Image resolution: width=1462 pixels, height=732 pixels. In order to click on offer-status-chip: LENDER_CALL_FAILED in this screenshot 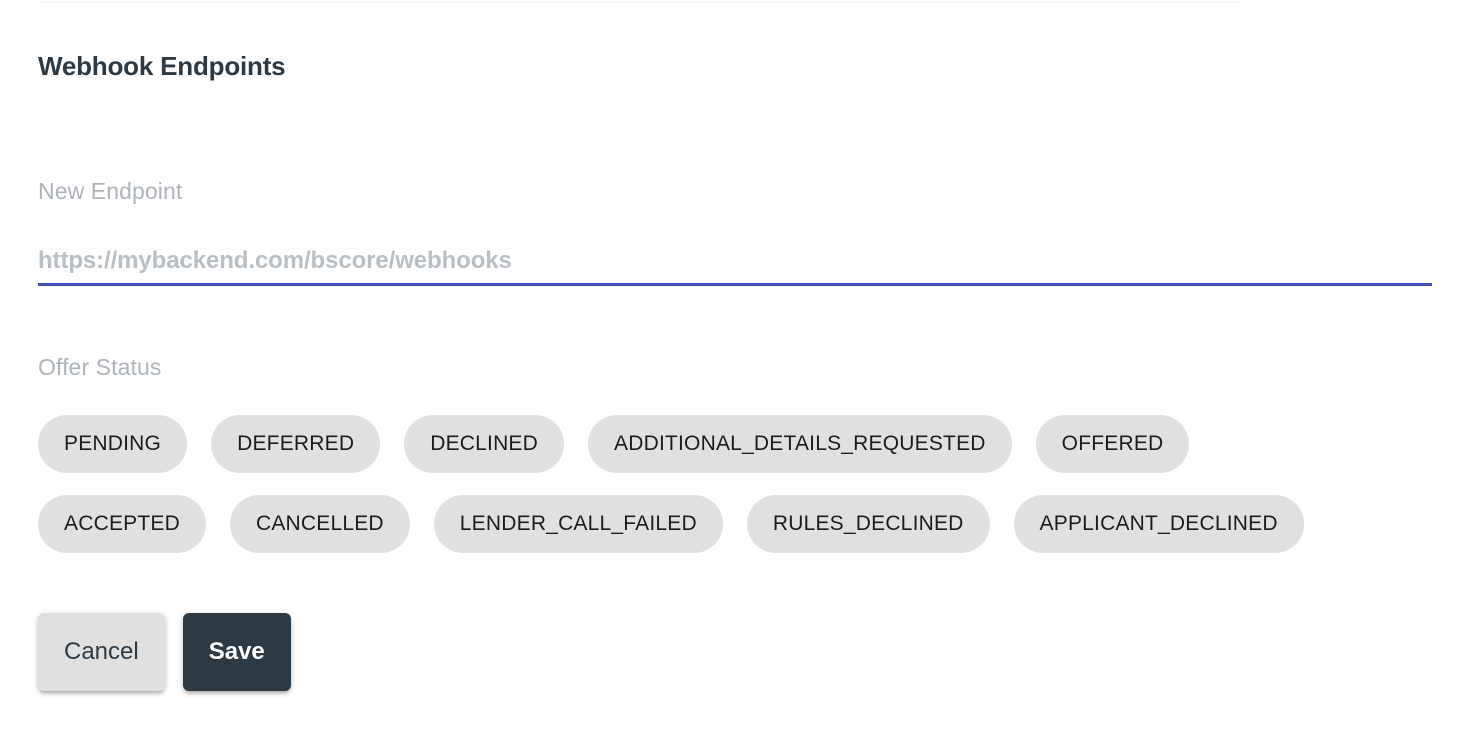, I will do `click(578, 524)`.